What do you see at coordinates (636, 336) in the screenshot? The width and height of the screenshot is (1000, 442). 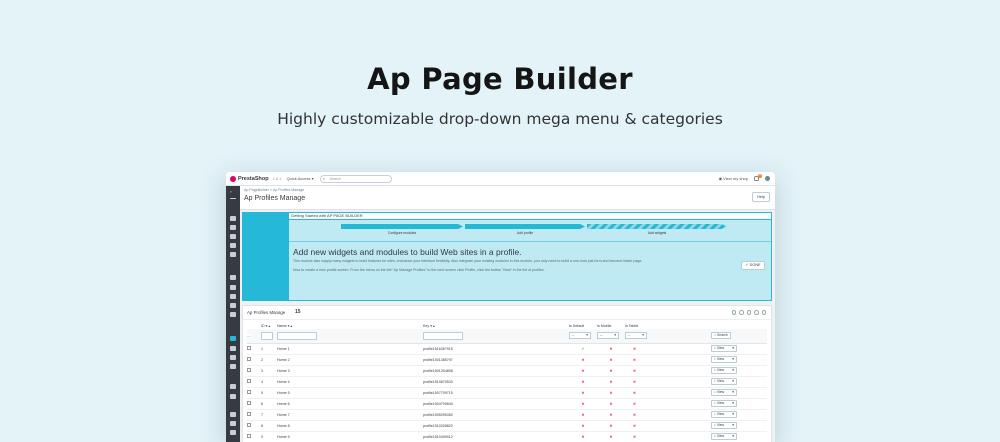 I see `filter-tablet-select: -- ▾` at bounding box center [636, 336].